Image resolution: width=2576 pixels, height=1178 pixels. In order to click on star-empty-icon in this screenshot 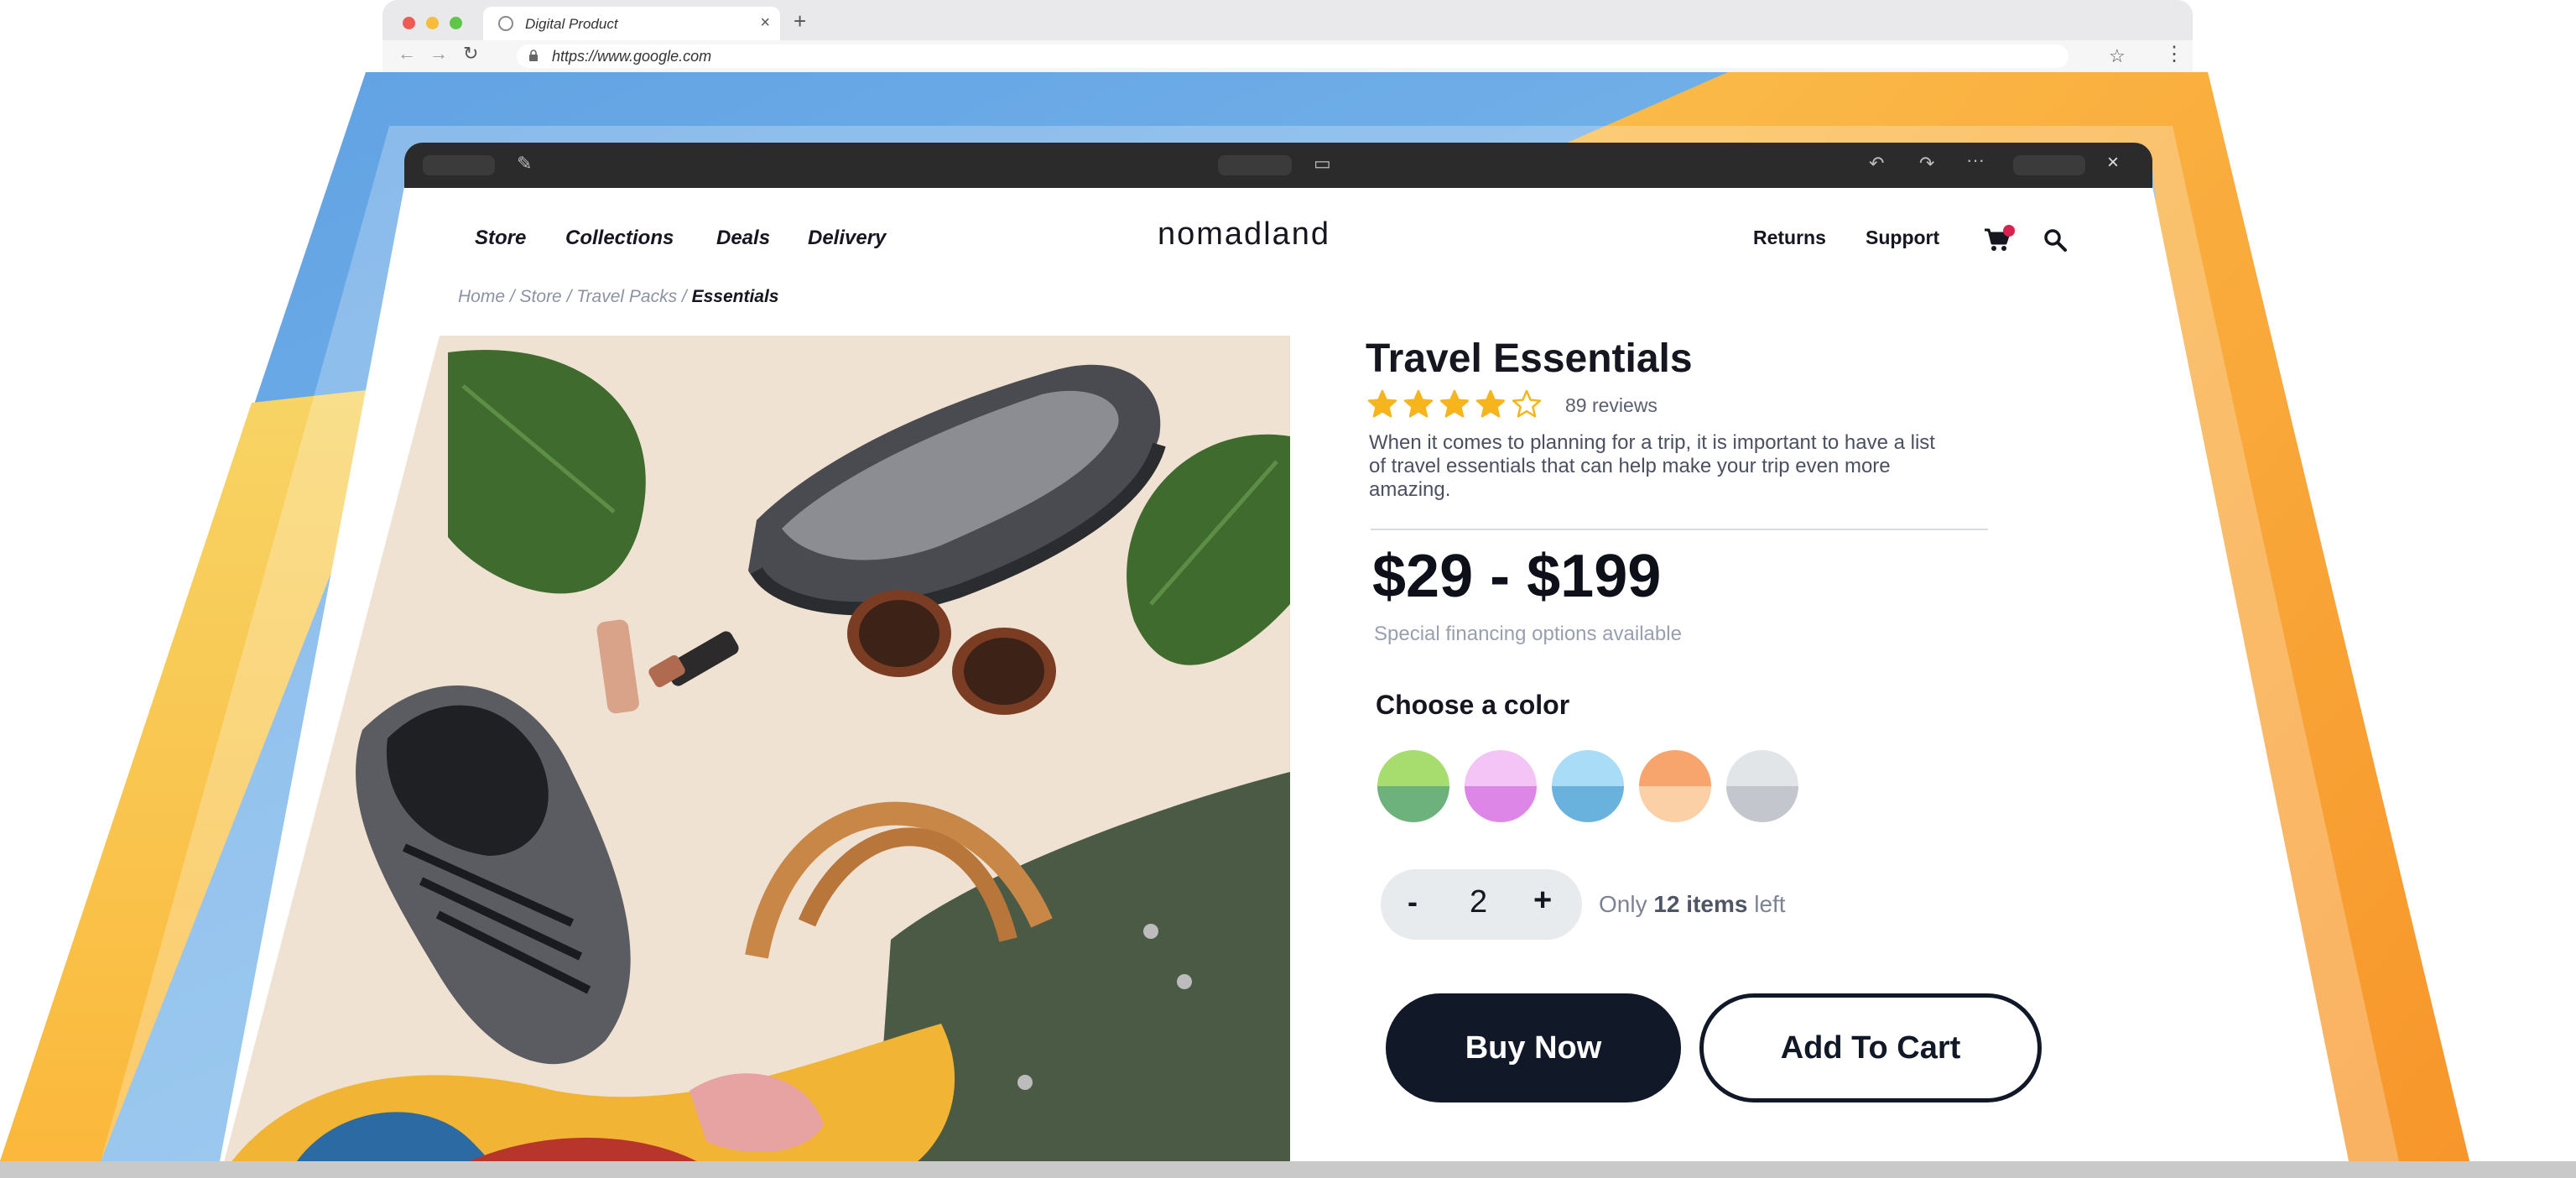, I will do `click(1527, 403)`.